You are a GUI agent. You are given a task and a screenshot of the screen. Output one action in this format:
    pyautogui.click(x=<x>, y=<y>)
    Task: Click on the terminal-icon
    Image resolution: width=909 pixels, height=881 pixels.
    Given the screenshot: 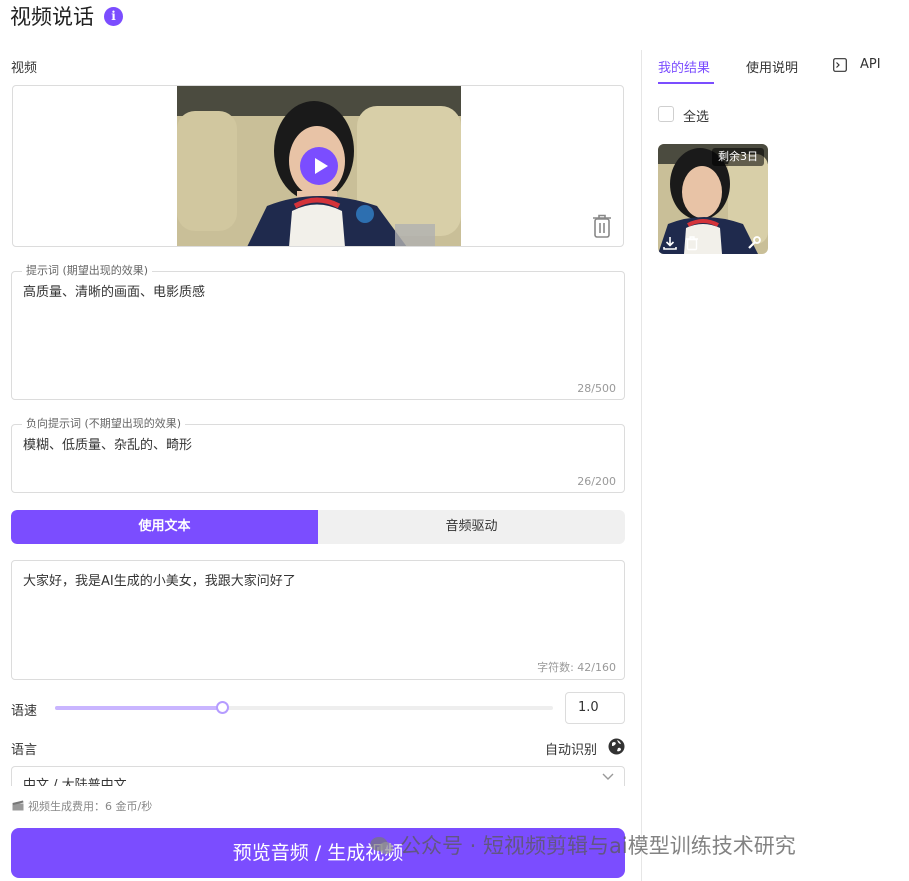 What is the action you would take?
    pyautogui.click(x=840, y=65)
    